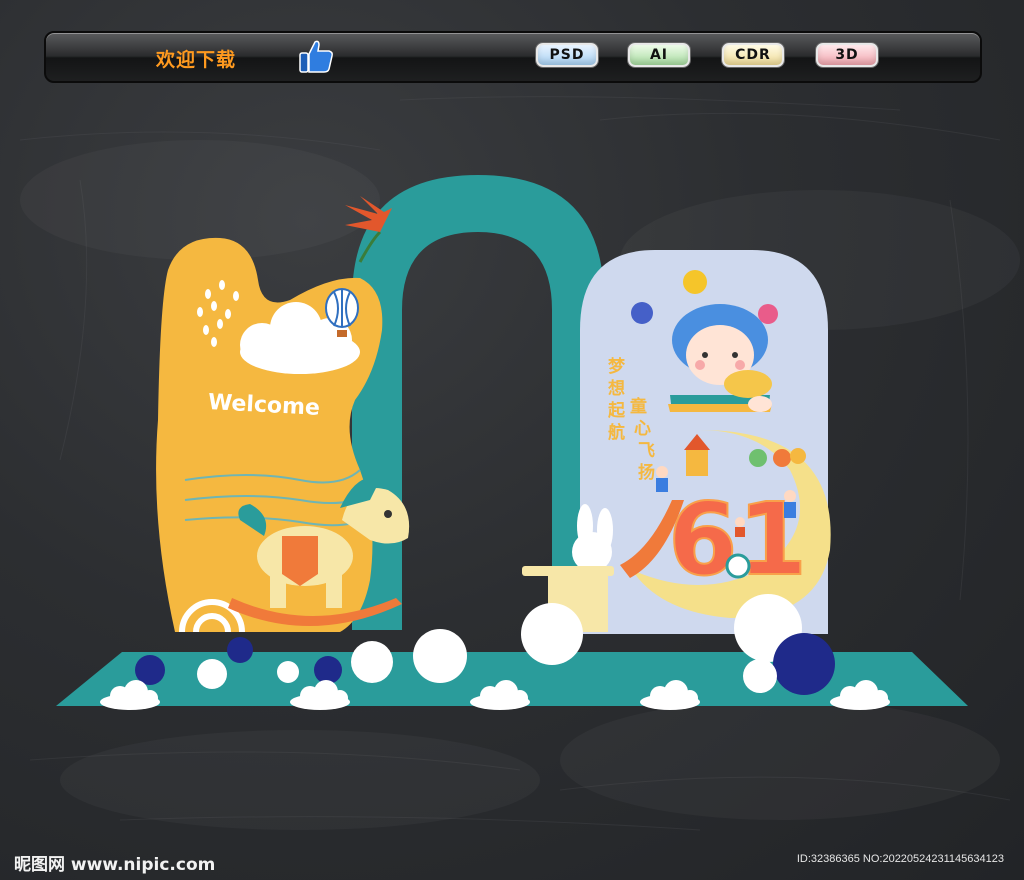  Describe the element at coordinates (478, 402) in the screenshot. I see `teal-arch` at that location.